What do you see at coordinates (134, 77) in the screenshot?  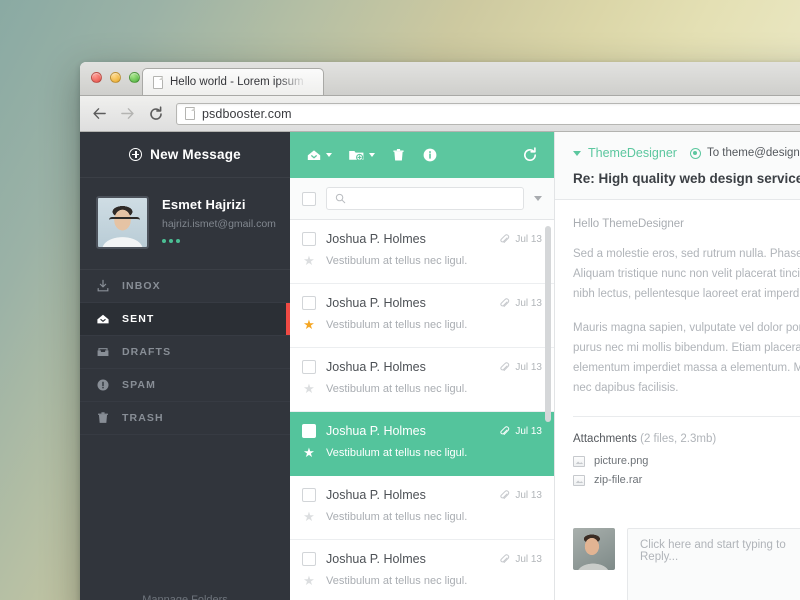 I see `maximize-window-button` at bounding box center [134, 77].